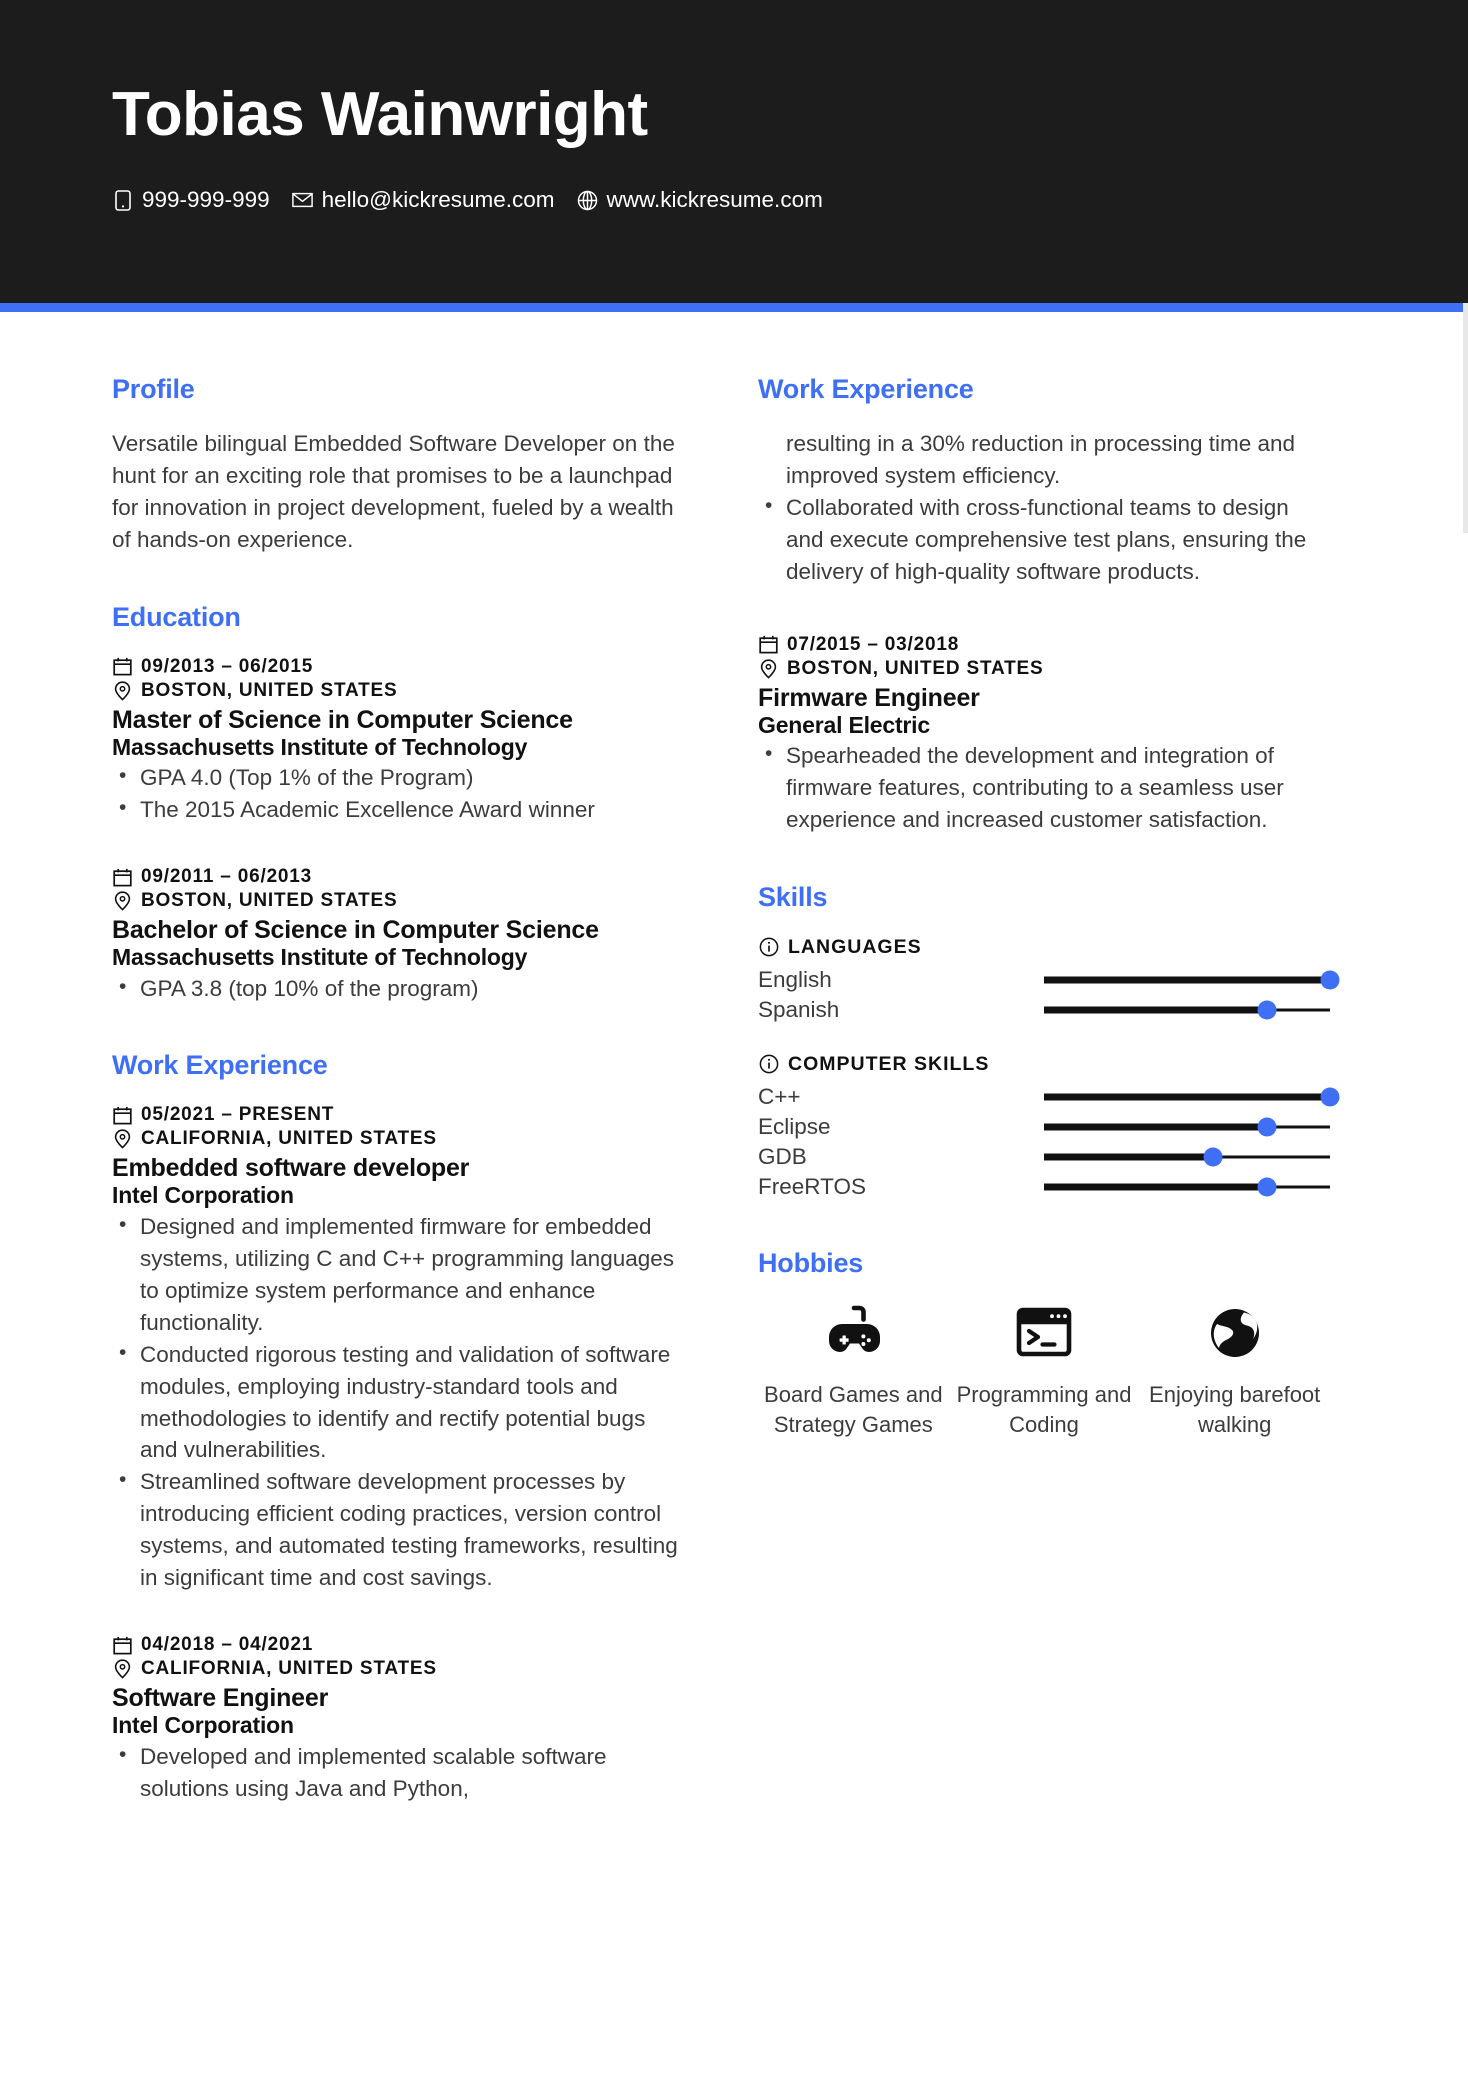 This screenshot has width=1468, height=2076. Describe the element at coordinates (176, 616) in the screenshot. I see `section-title-education: Education` at that location.